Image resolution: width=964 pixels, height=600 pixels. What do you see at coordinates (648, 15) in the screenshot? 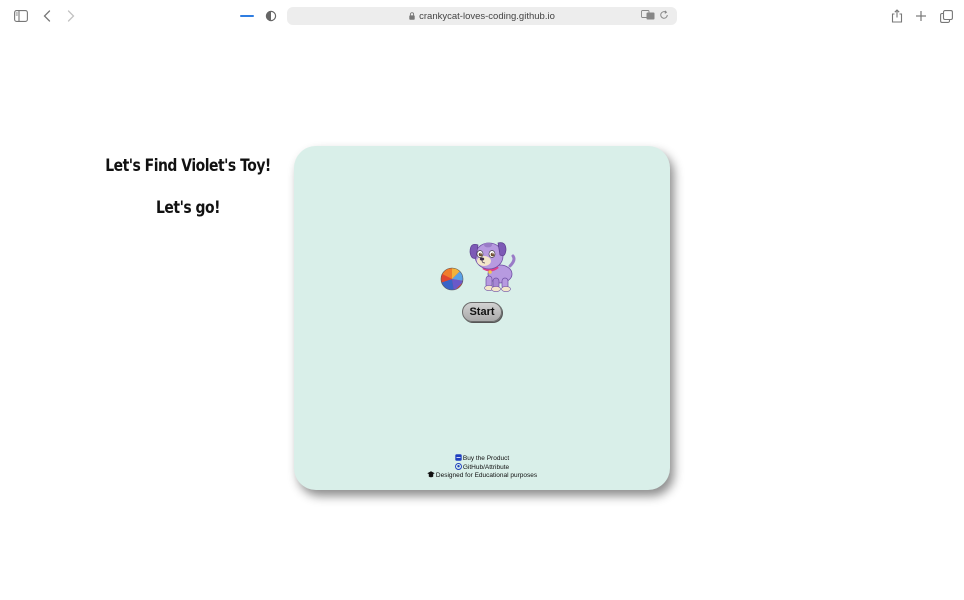
I see `translate-icon` at bounding box center [648, 15].